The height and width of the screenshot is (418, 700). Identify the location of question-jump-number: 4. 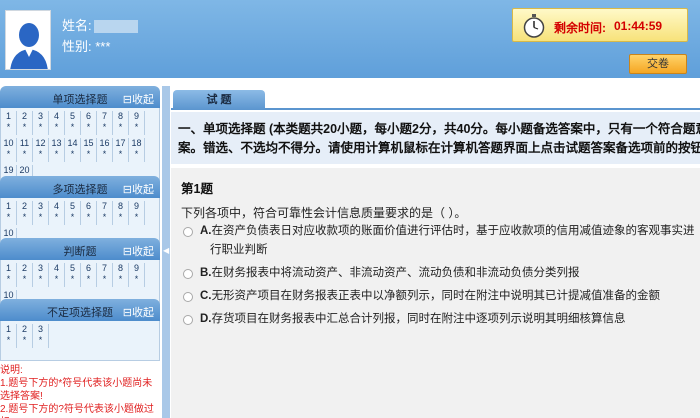
(56, 116).